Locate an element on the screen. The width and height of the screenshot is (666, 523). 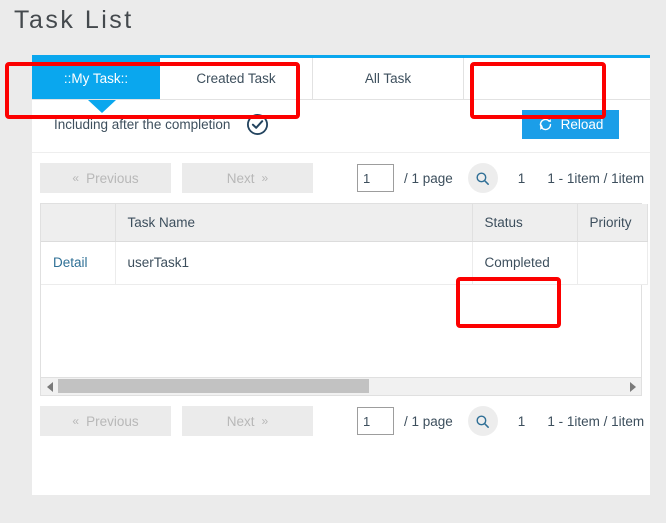
table-horizontal-scrollbar is located at coordinates (341, 386).